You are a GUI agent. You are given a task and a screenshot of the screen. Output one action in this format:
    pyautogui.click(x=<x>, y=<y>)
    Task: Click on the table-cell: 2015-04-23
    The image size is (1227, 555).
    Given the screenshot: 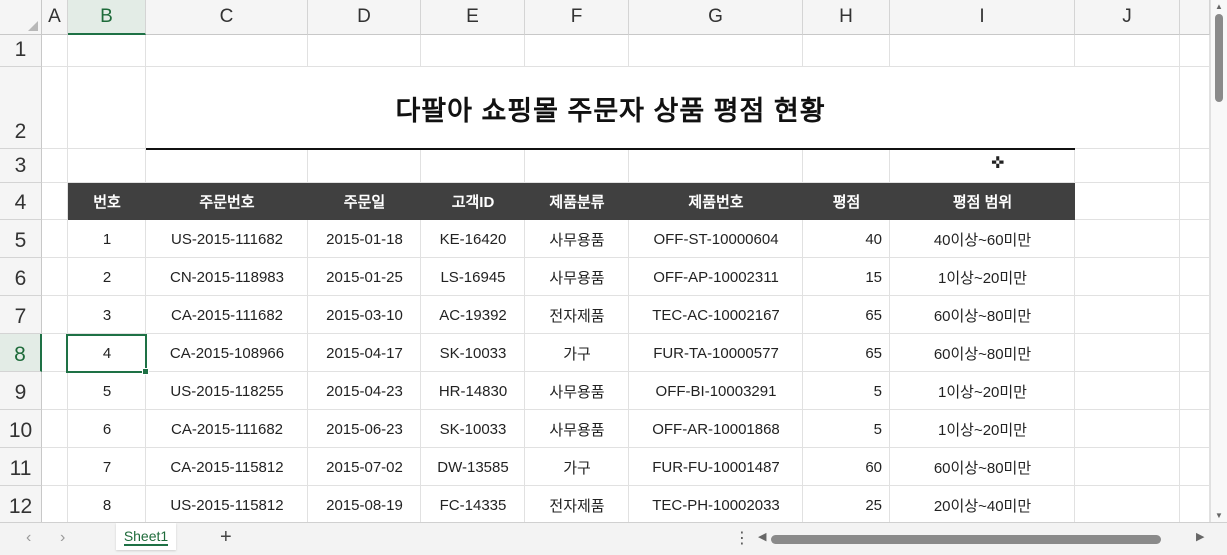 What is the action you would take?
    pyautogui.click(x=364, y=391)
    